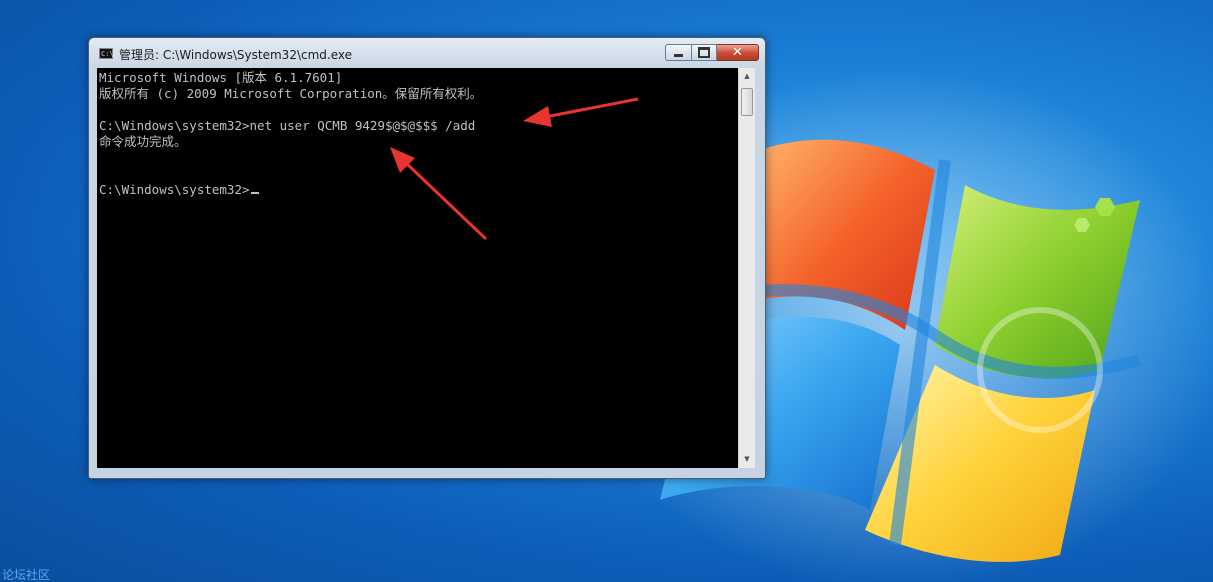 This screenshot has height=582, width=1213. What do you see at coordinates (221, 77) in the screenshot?
I see `console-line: Microsoft Windows [版本 6.1.7601]` at bounding box center [221, 77].